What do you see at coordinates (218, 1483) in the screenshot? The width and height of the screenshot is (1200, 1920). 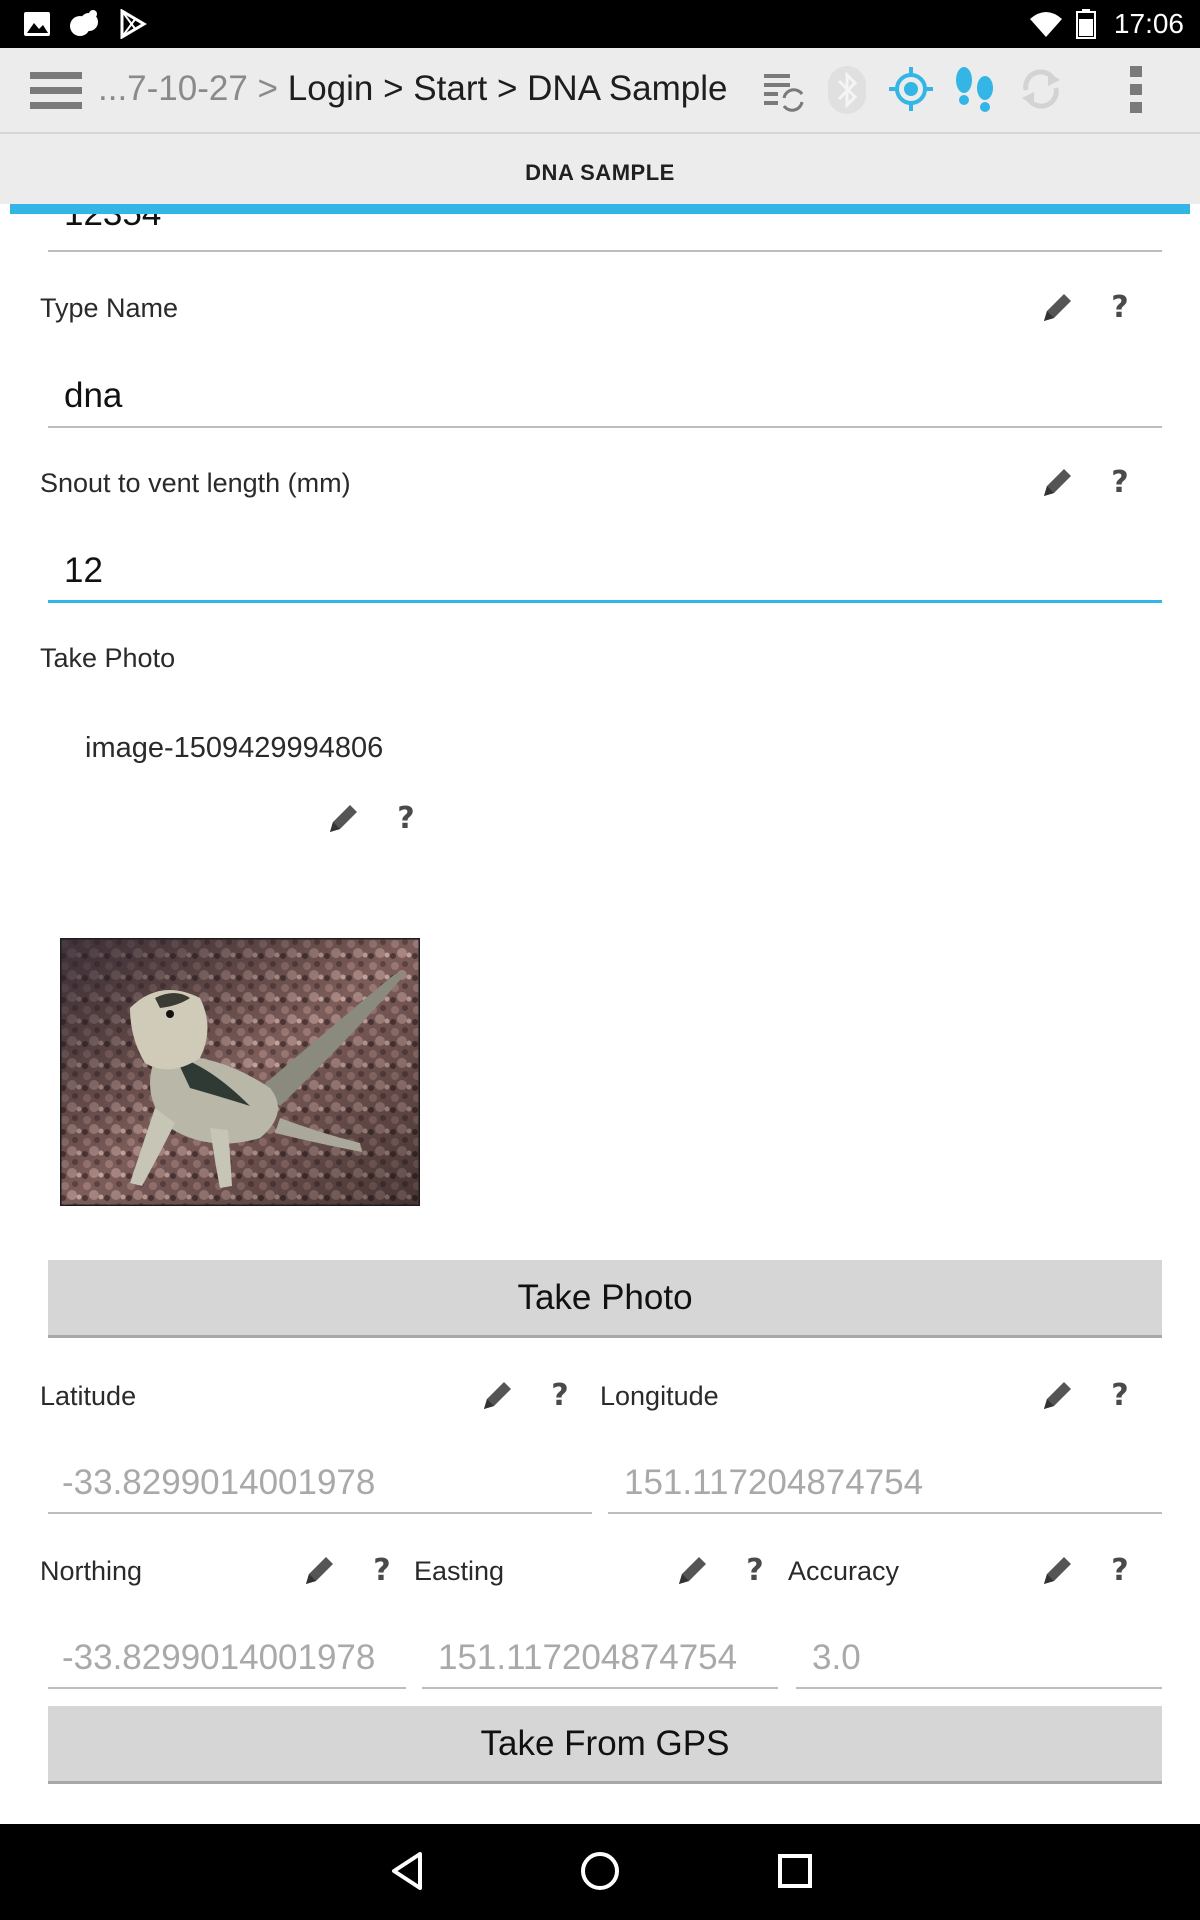 I see `latitude-input: -33.8299014001978` at bounding box center [218, 1483].